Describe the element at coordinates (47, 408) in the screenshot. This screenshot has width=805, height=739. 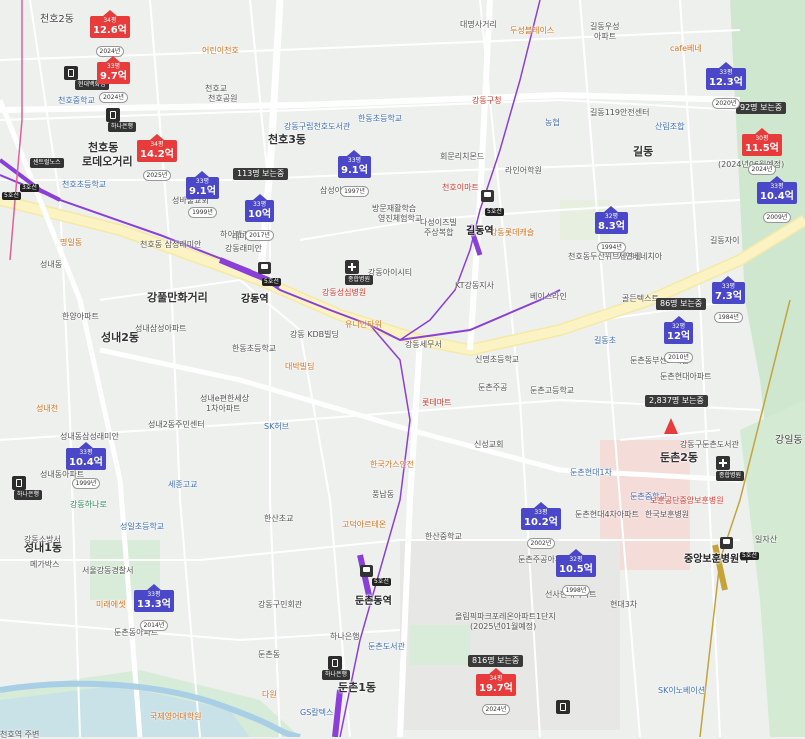
I see `poi-label: 성내천` at that location.